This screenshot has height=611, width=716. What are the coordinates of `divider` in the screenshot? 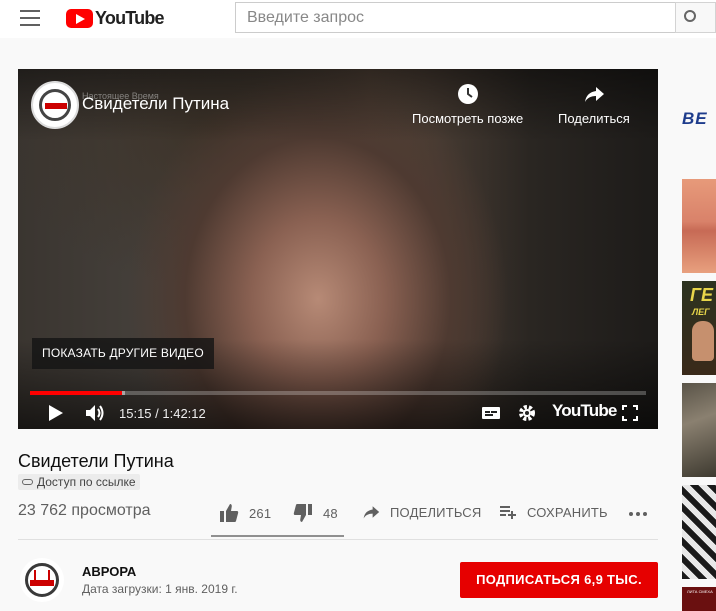 It's located at (338, 539).